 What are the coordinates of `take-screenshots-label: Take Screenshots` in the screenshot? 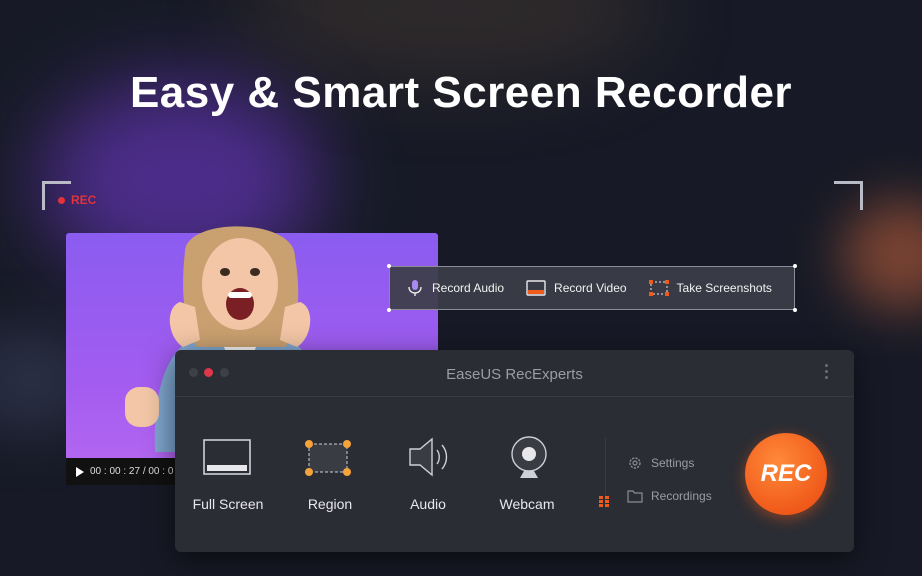 It's located at (724, 288).